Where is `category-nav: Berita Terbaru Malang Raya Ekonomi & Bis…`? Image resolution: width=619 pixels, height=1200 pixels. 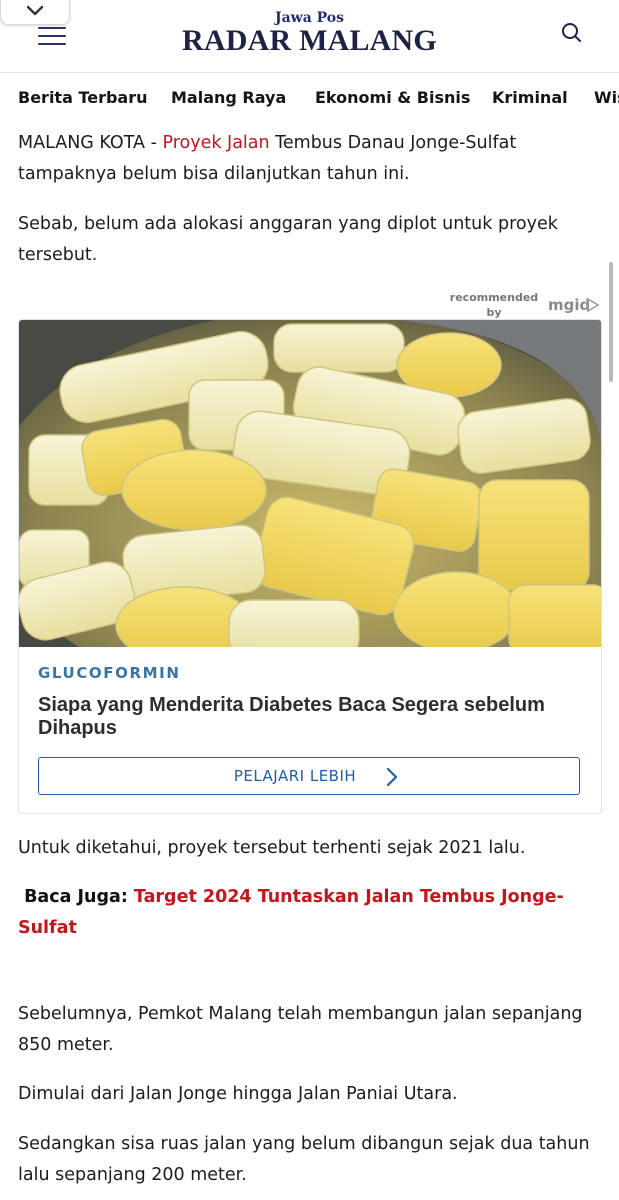 category-nav: Berita Terbaru Malang Raya Ekonomi & Bis… is located at coordinates (309, 97).